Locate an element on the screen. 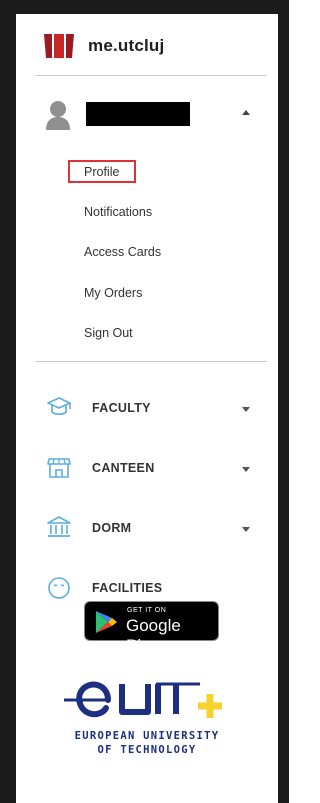 This screenshot has width=320, height=803. chevron-up-icon is located at coordinates (246, 112).